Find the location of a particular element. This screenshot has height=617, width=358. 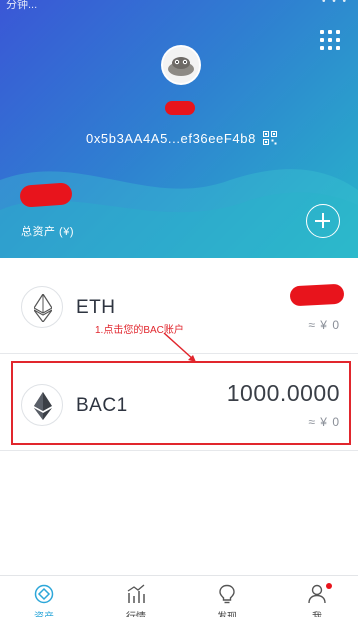

row-divider is located at coordinates (179, 450).